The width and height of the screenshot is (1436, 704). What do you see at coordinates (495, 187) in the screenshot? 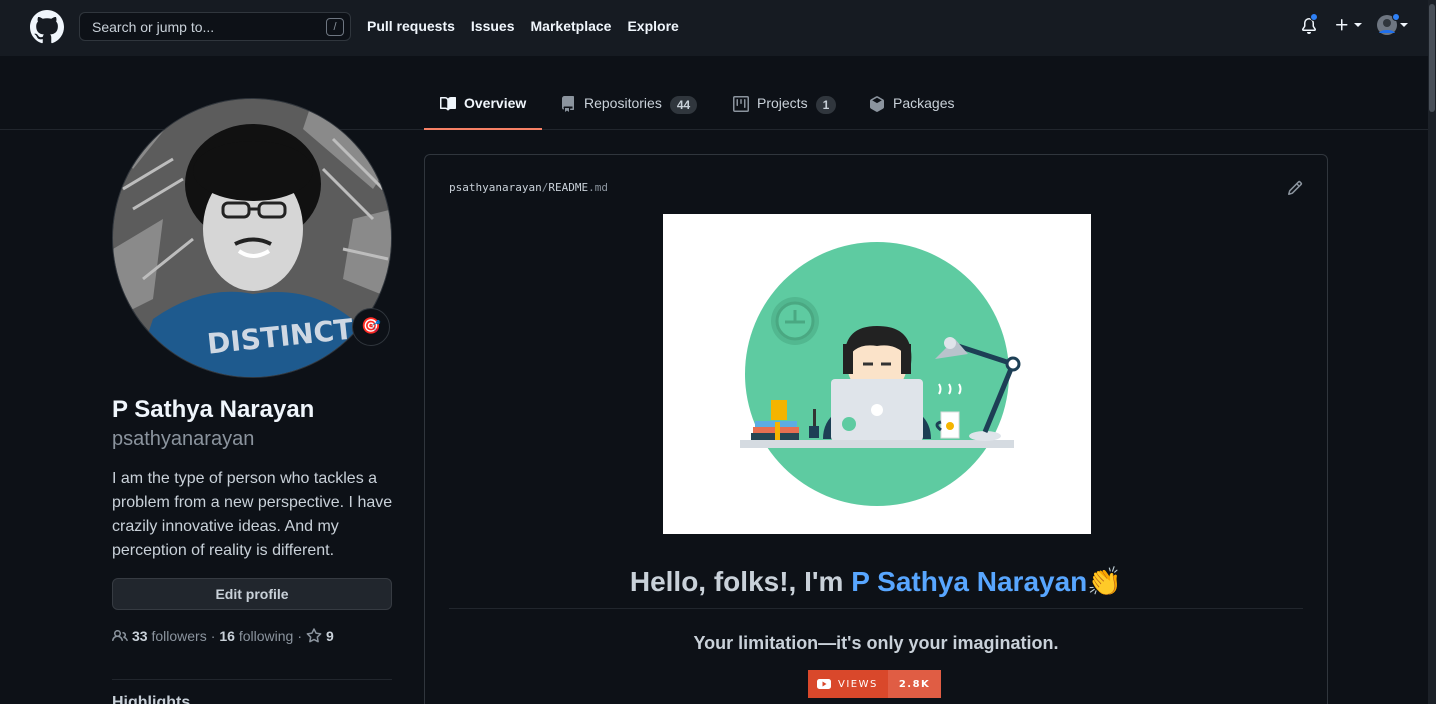
I see `readme-owner-link: psathyanarayan` at bounding box center [495, 187].